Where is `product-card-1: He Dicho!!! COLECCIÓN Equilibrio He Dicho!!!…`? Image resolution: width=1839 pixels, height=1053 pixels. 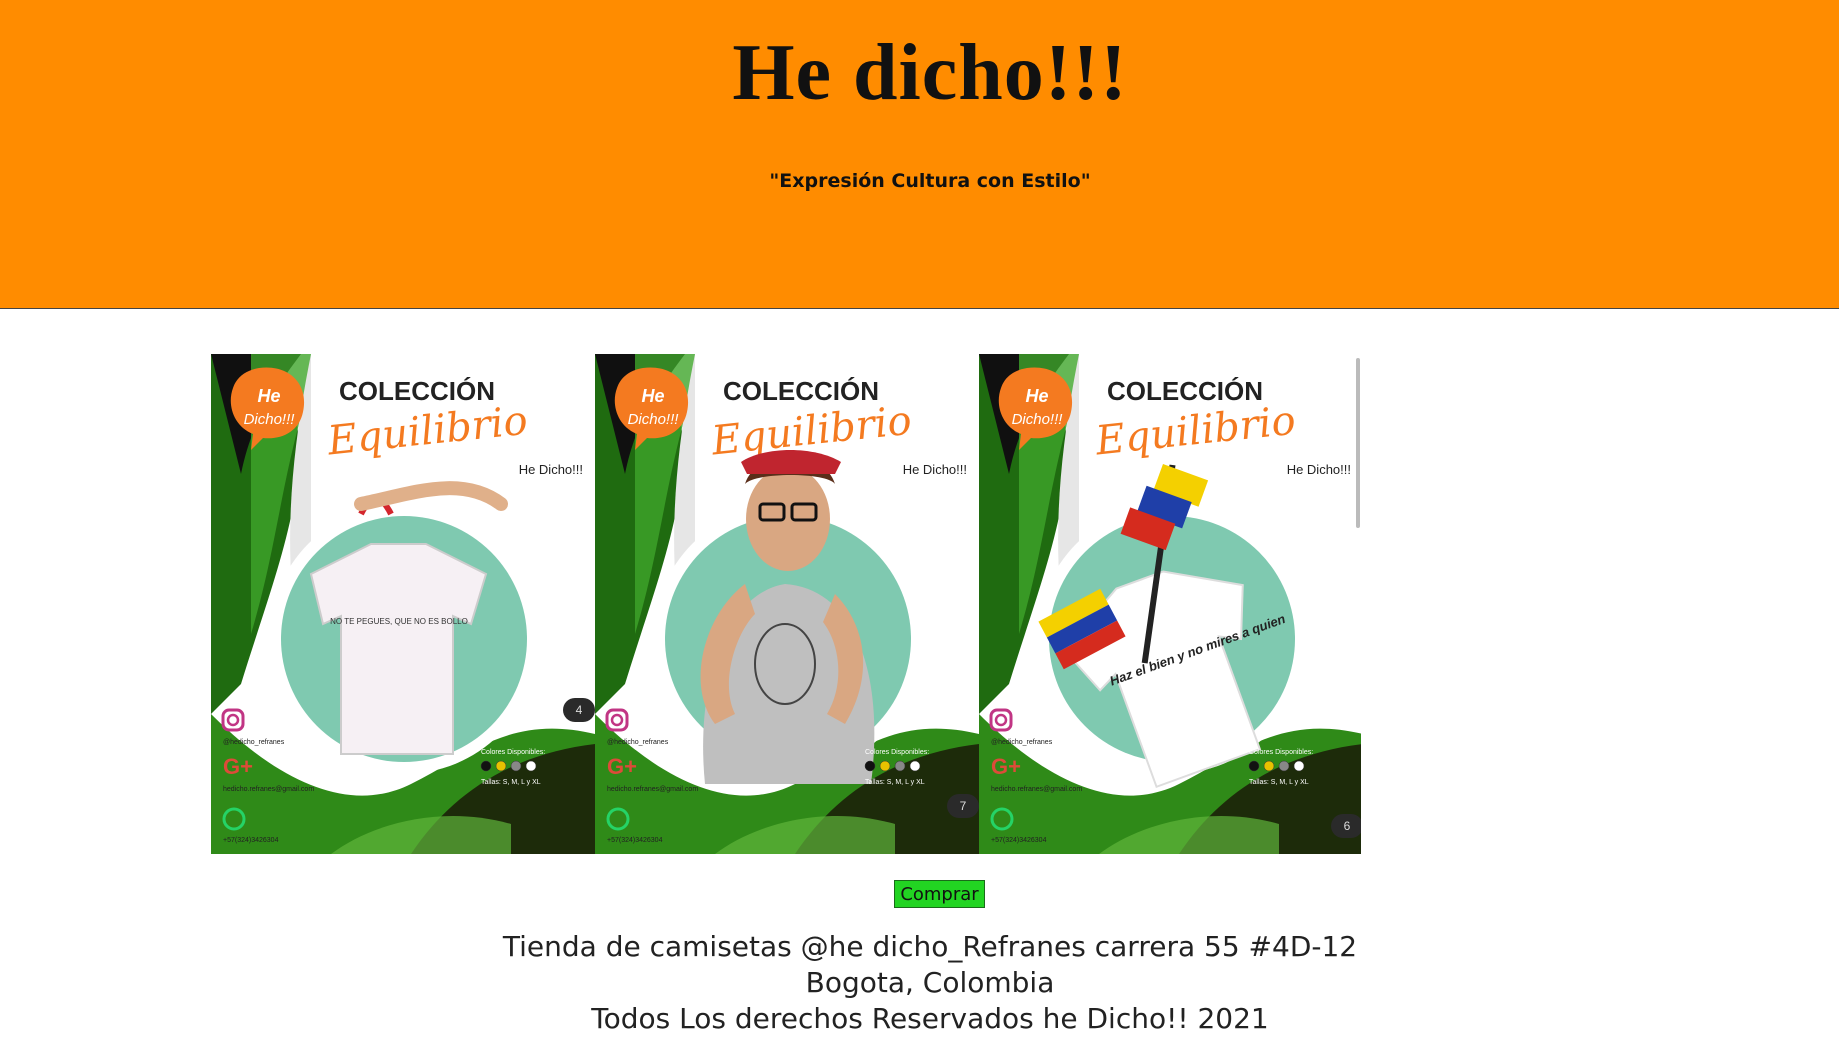 product-card-1: He Dicho!!! COLECCIÓN Equilibrio He Dicho!!!… is located at coordinates (403, 604).